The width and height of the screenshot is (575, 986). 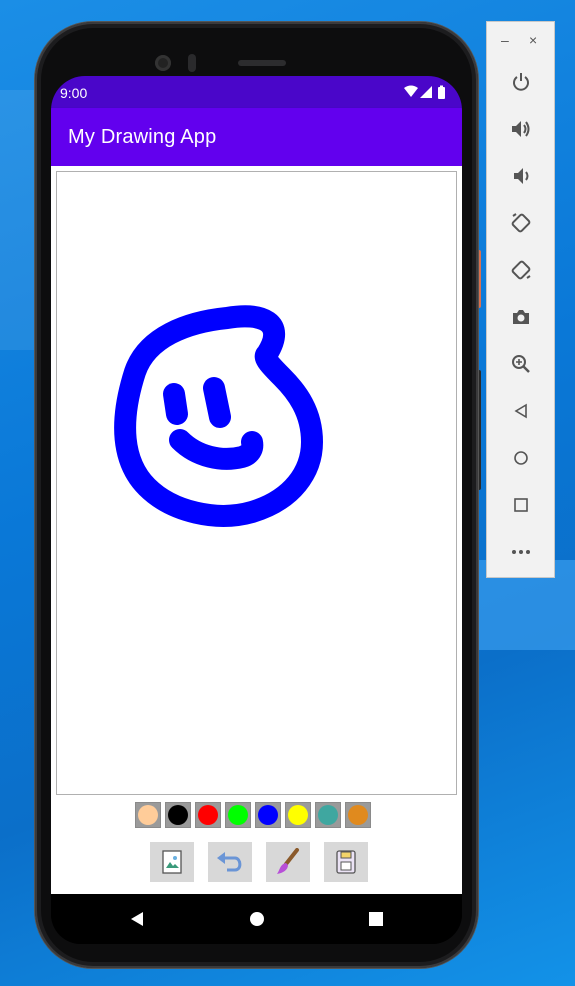 I want to click on emulator-window-controls: – ×, so click(x=521, y=42).